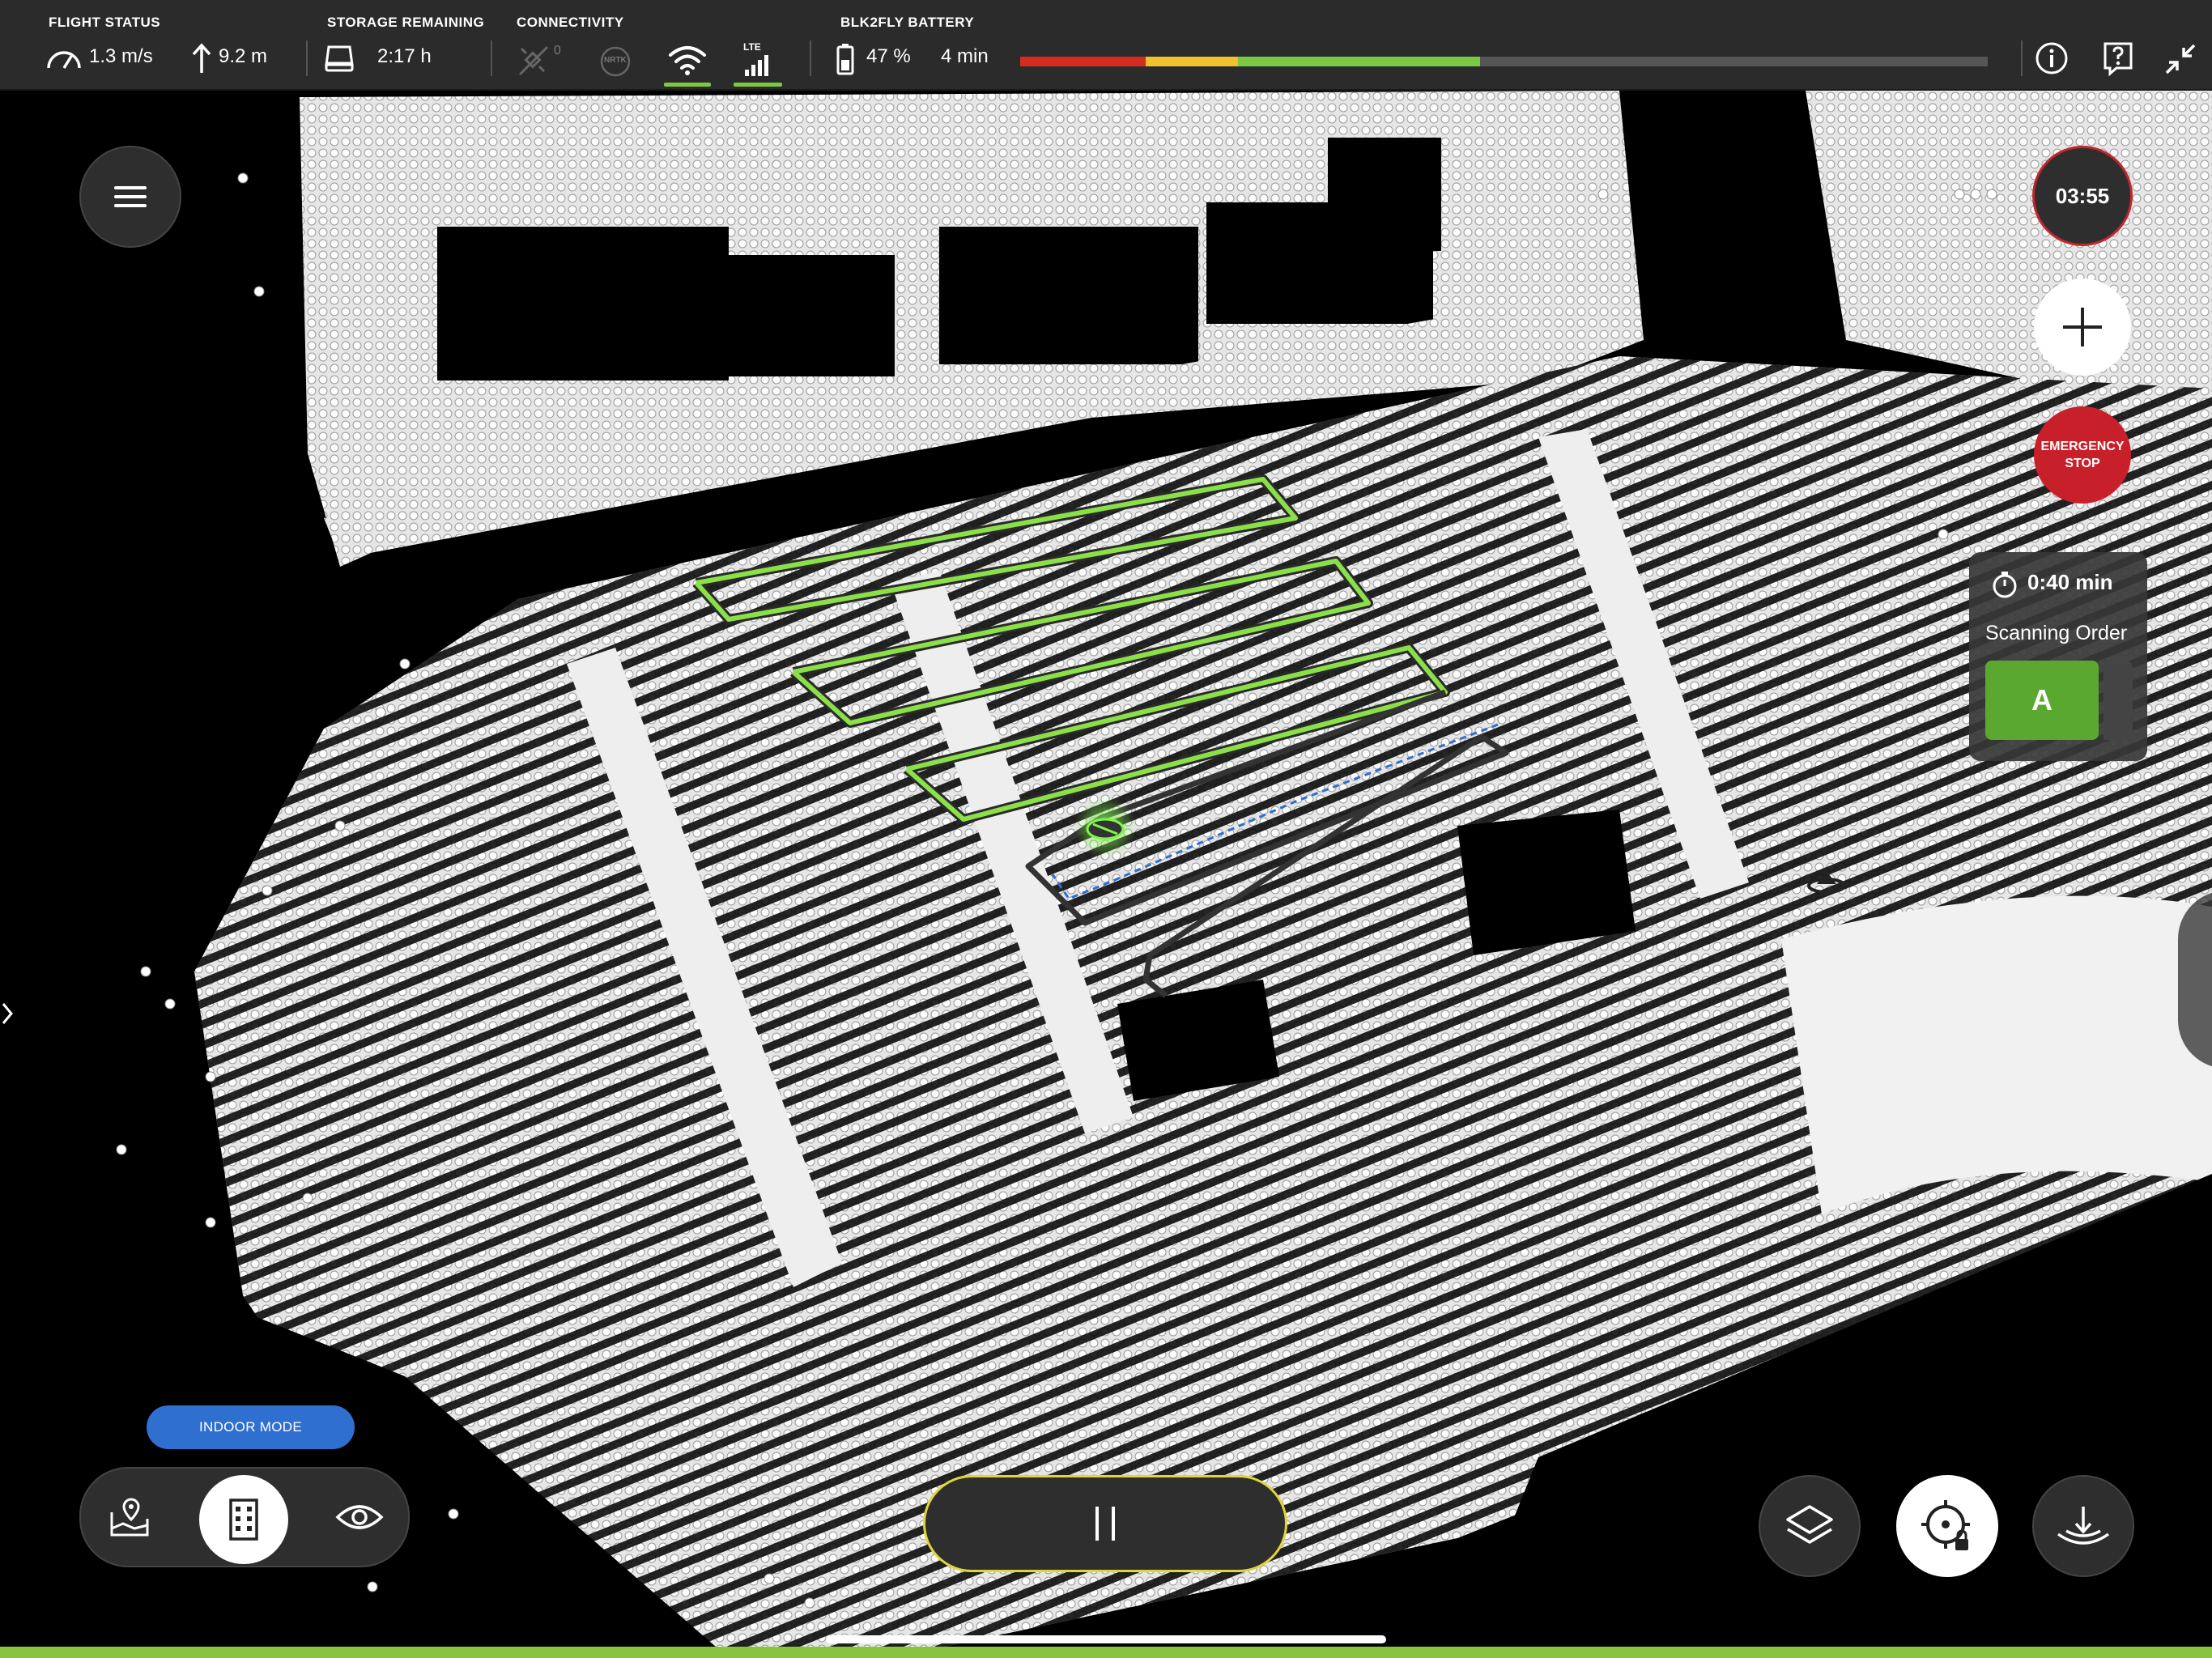  Describe the element at coordinates (64, 60) in the screenshot. I see `speedometer-icon` at that location.